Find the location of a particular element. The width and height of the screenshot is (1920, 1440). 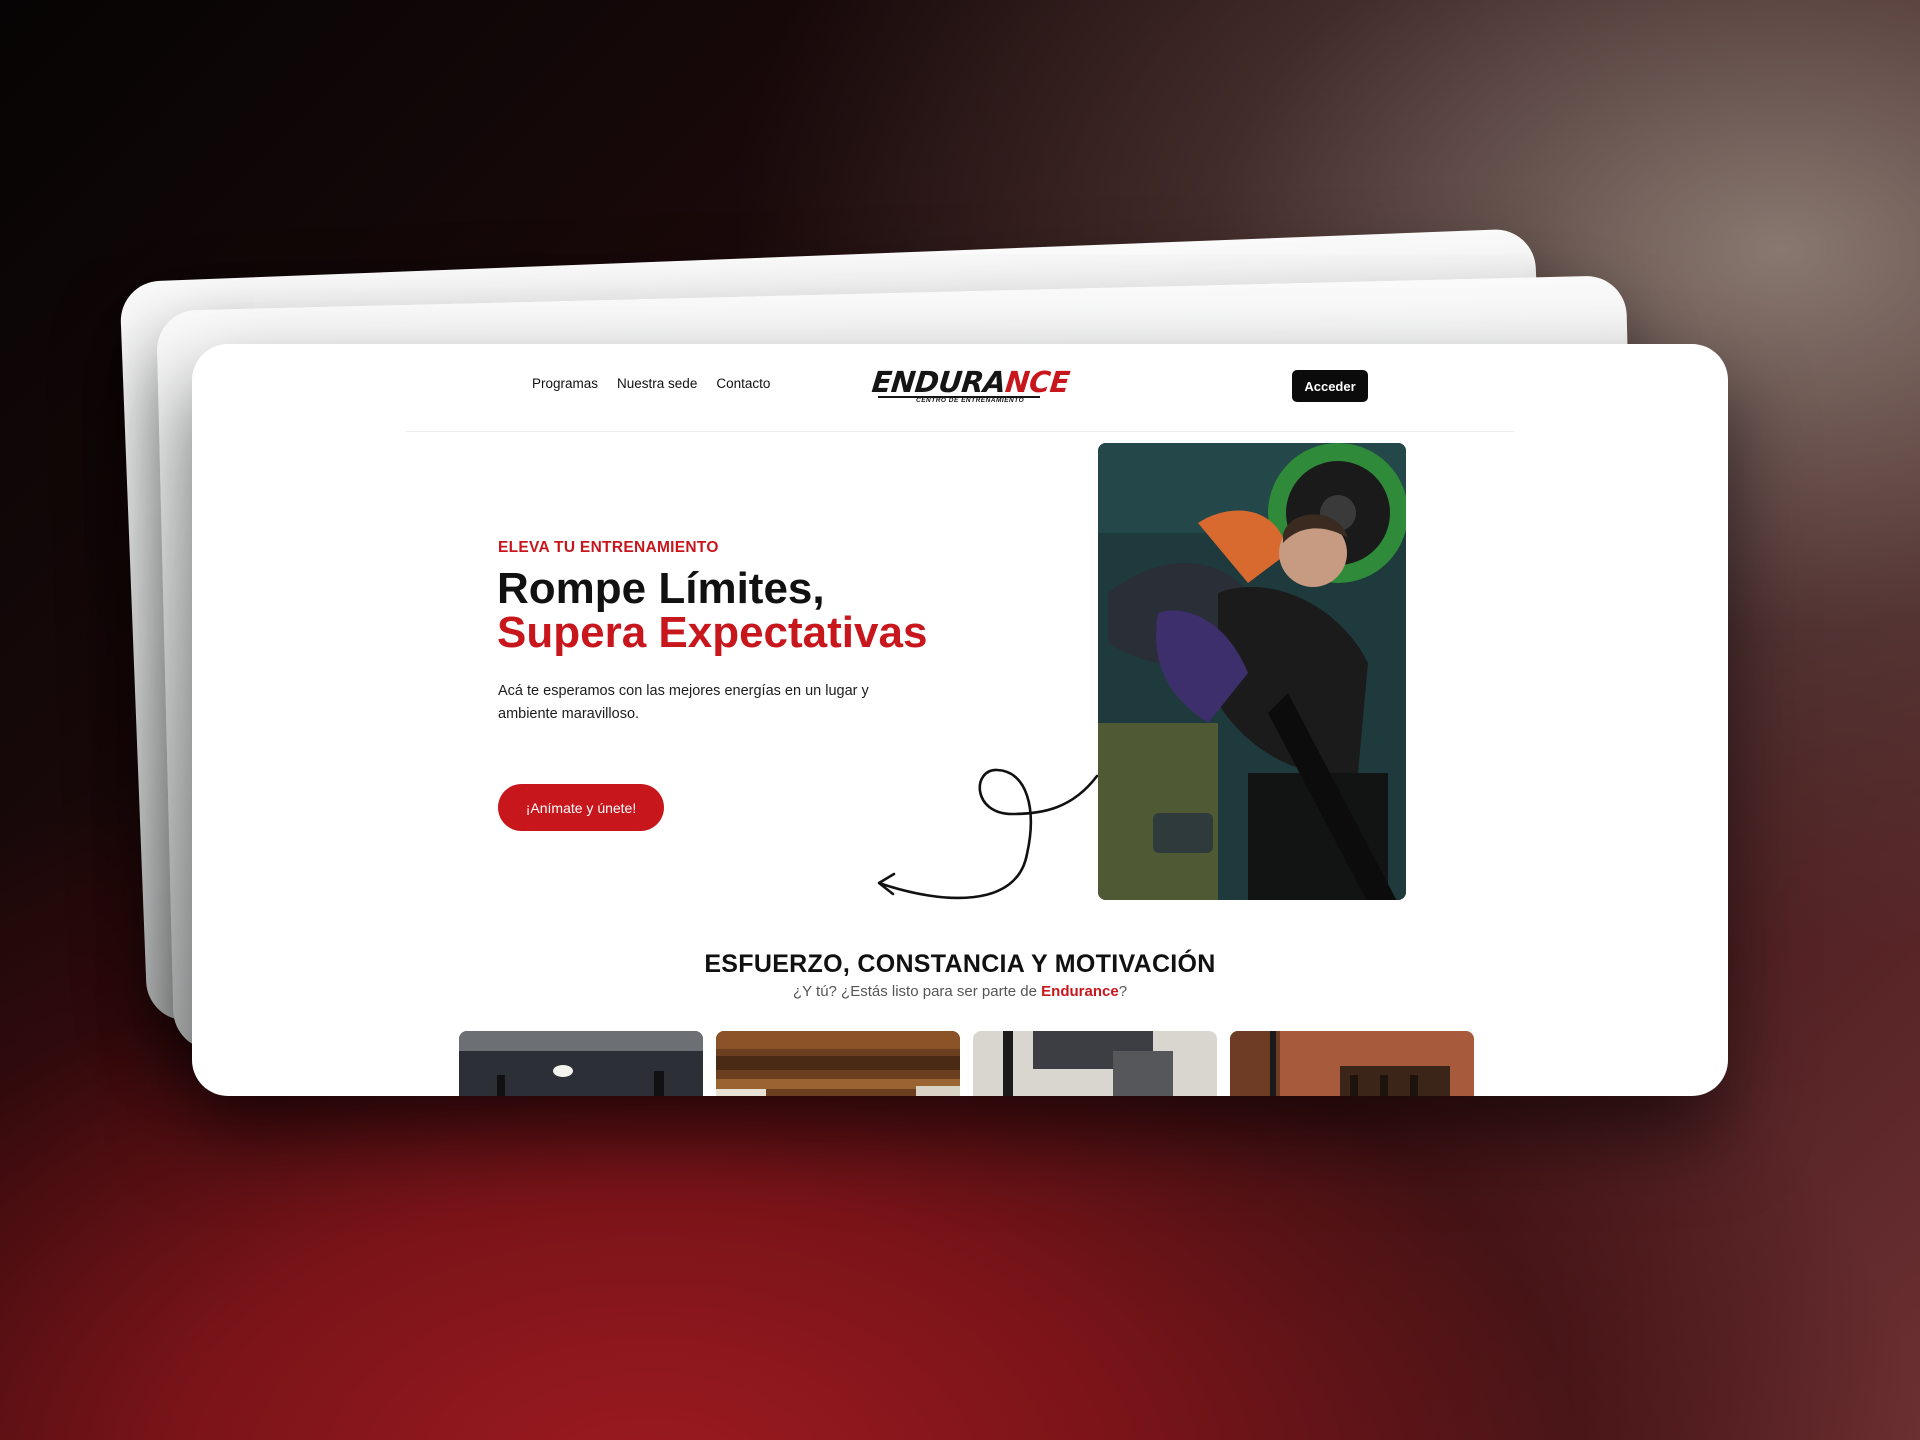

nav-link-nuestra-sede: Nuestra sede is located at coordinates (657, 383).